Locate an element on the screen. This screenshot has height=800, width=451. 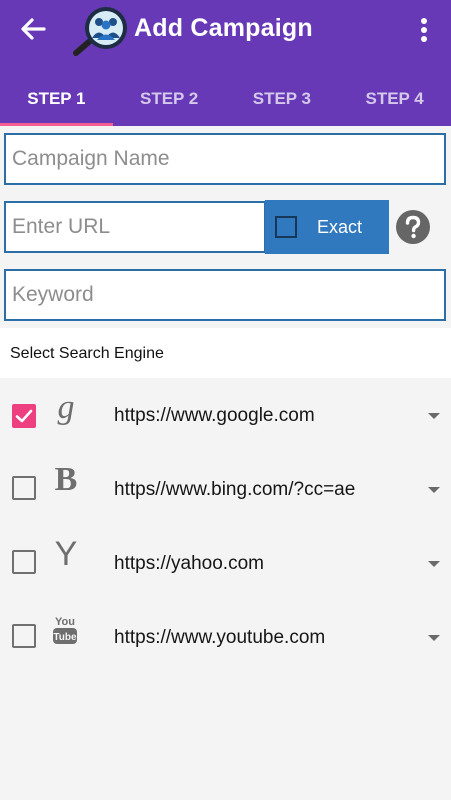
youtube-url: https://www.youtube.com is located at coordinates (220, 637).